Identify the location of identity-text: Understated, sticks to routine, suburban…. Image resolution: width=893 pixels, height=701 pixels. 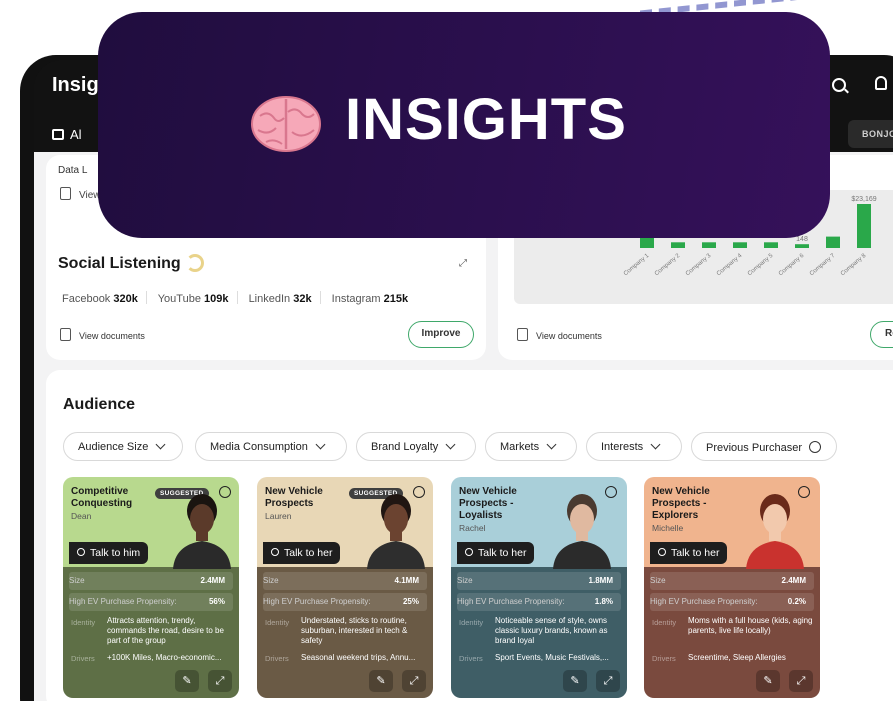
(354, 630).